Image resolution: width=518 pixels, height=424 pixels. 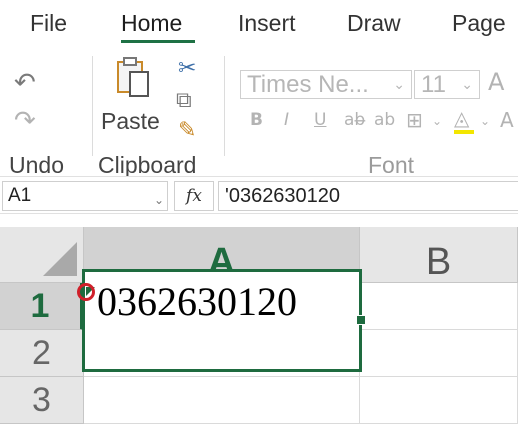 I want to click on undo-icon: ↶, so click(x=25, y=83).